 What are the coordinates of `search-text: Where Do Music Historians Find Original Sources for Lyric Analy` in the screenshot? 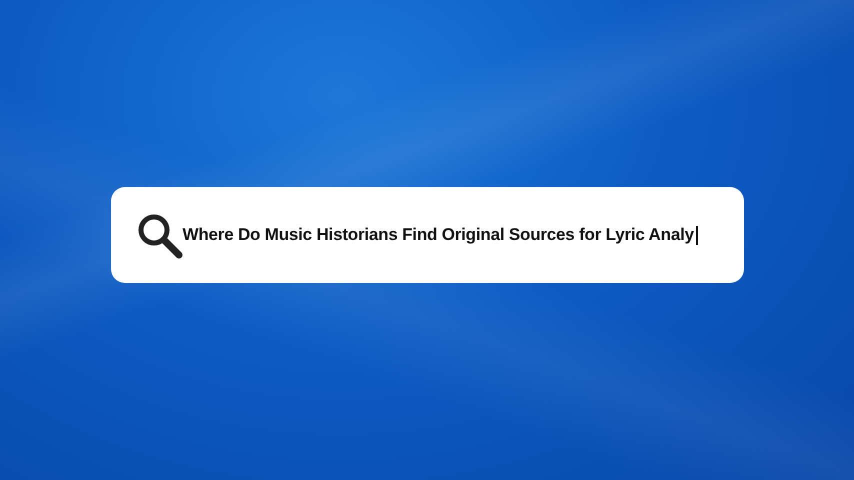 It's located at (438, 235).